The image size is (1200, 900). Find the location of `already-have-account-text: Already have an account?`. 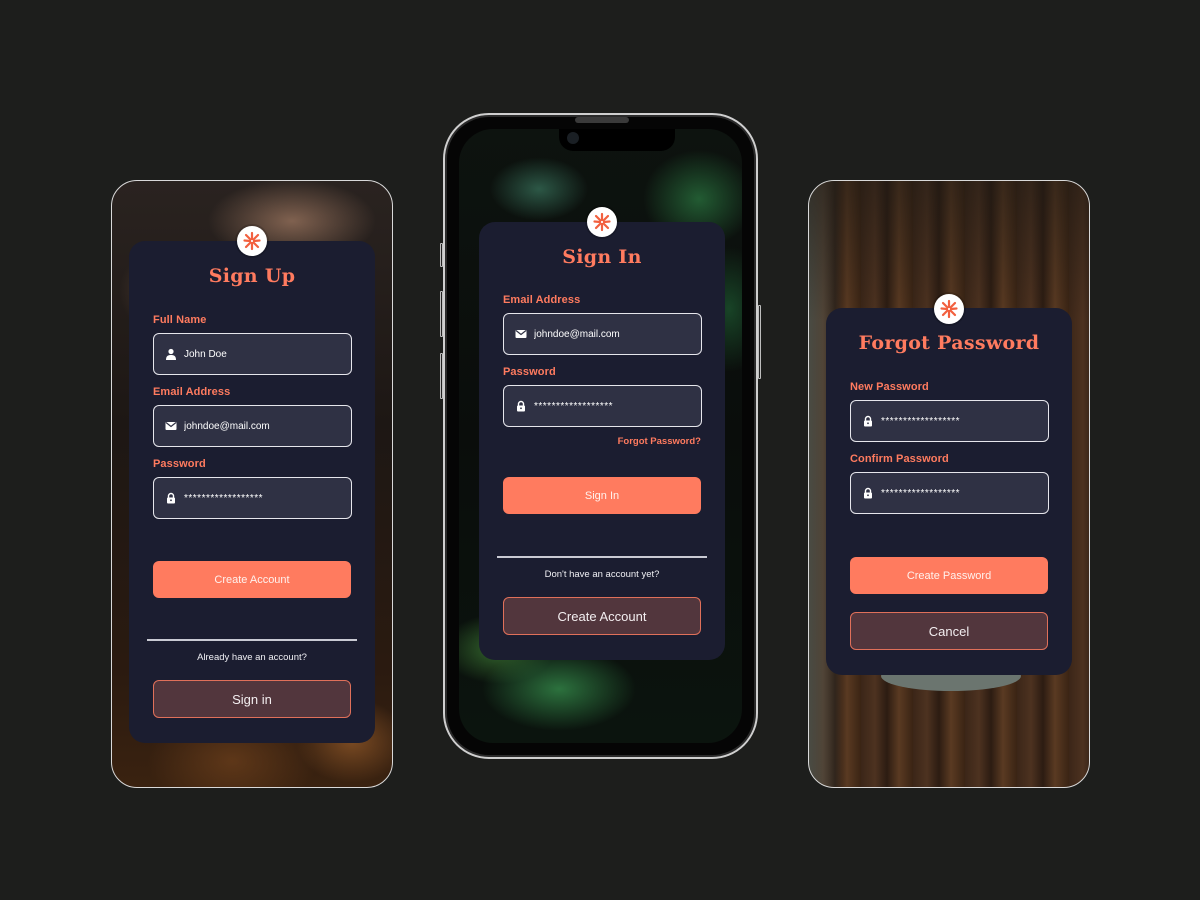

already-have-account-text: Already have an account? is located at coordinates (252, 657).